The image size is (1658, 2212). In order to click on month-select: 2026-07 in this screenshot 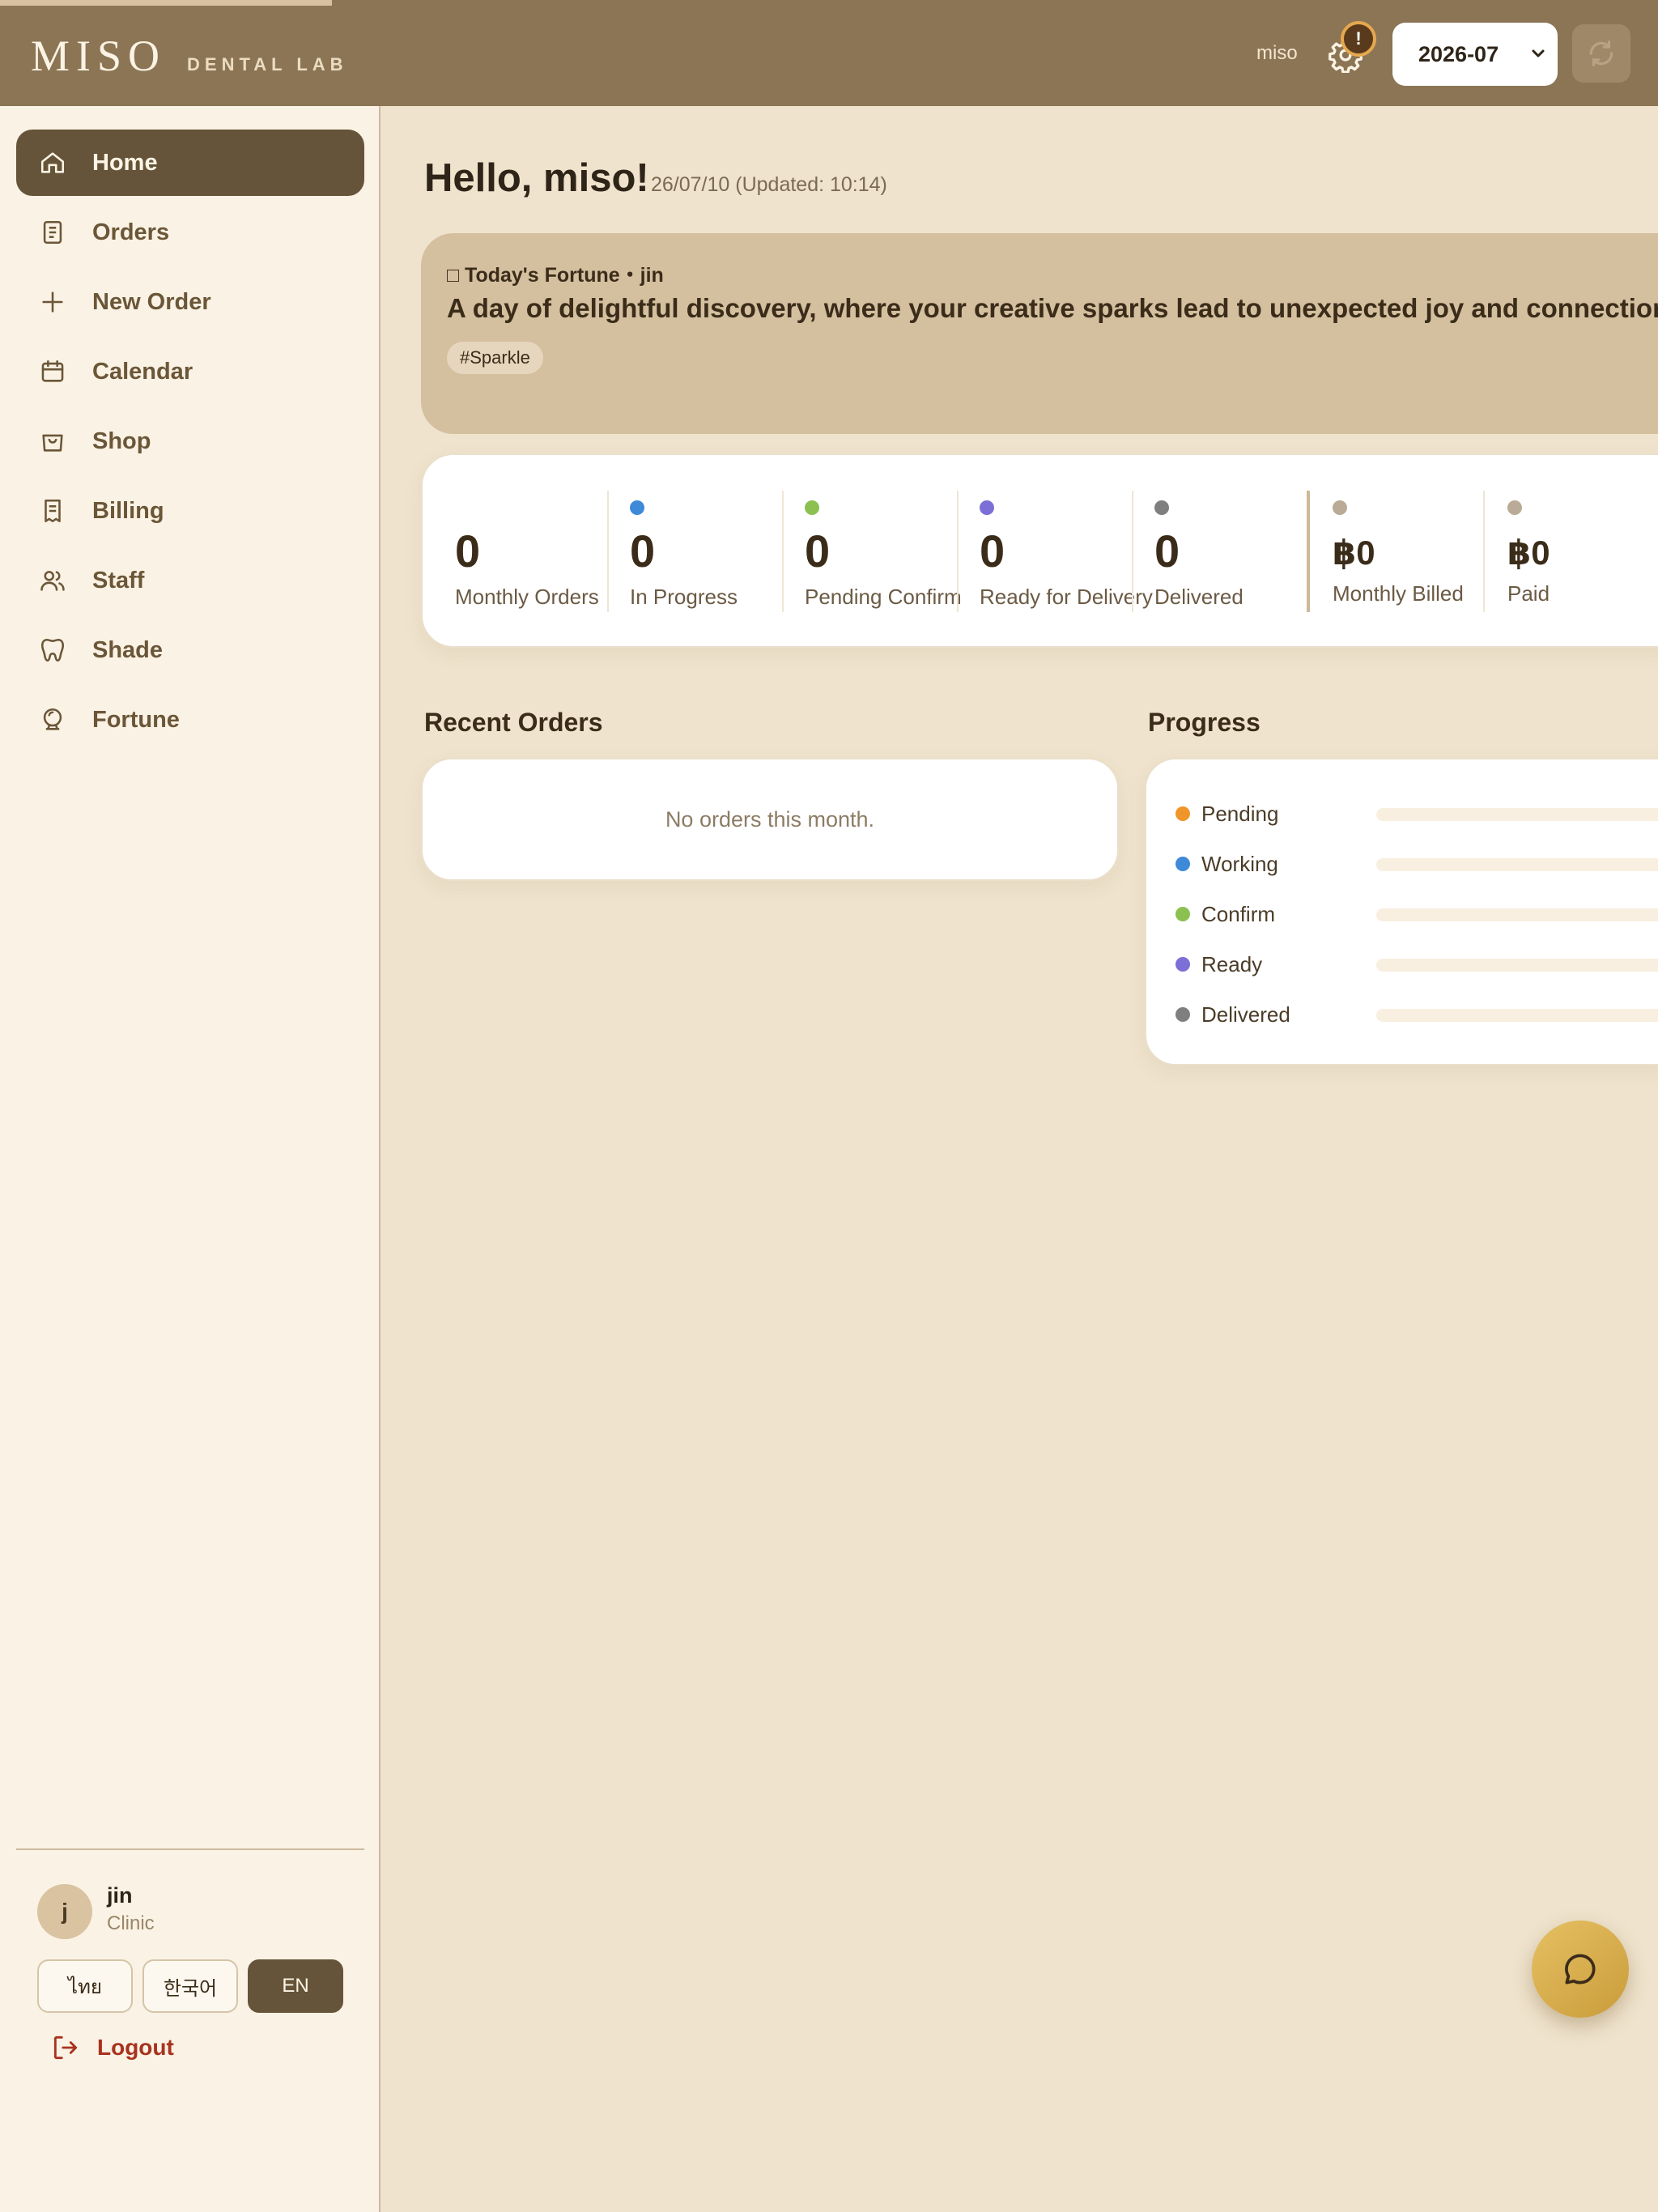, I will do `click(1475, 55)`.